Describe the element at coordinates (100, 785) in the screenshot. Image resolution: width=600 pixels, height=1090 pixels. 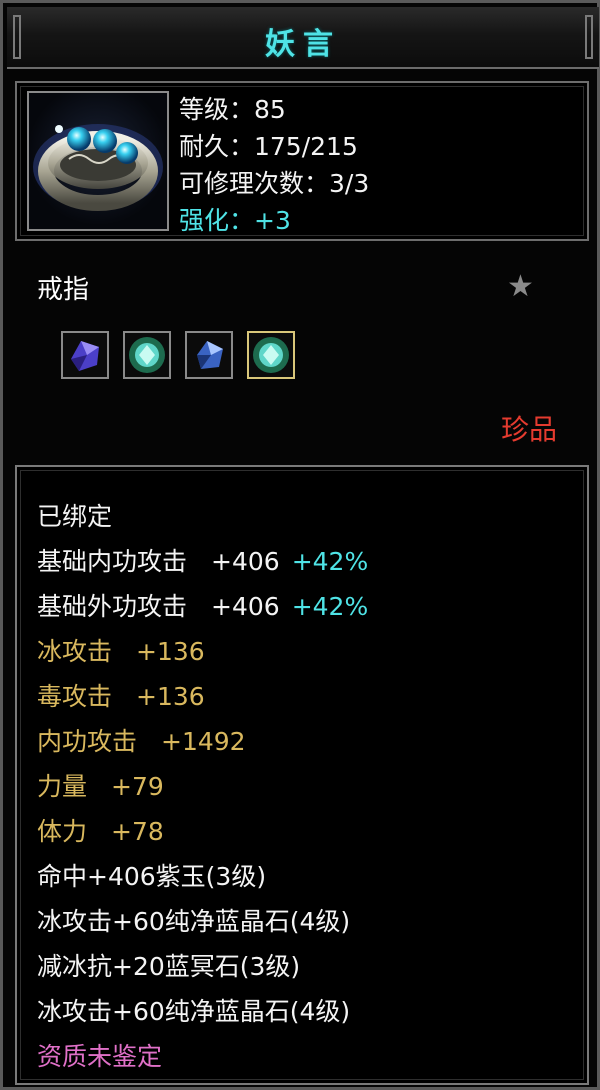
I see `strength-line: 力量 +79` at that location.